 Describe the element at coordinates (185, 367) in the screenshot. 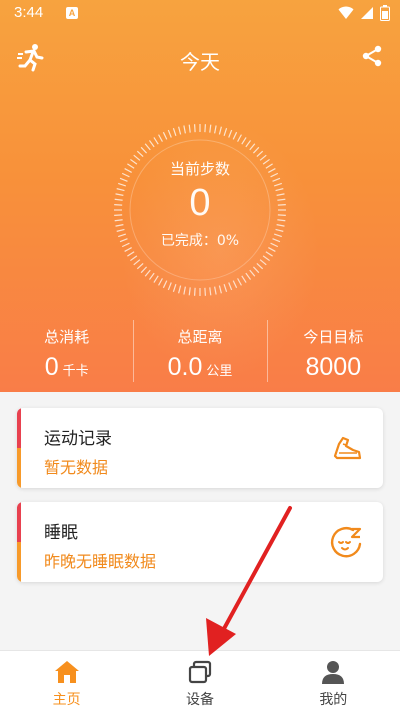

I see `stat-value: 0.0` at that location.